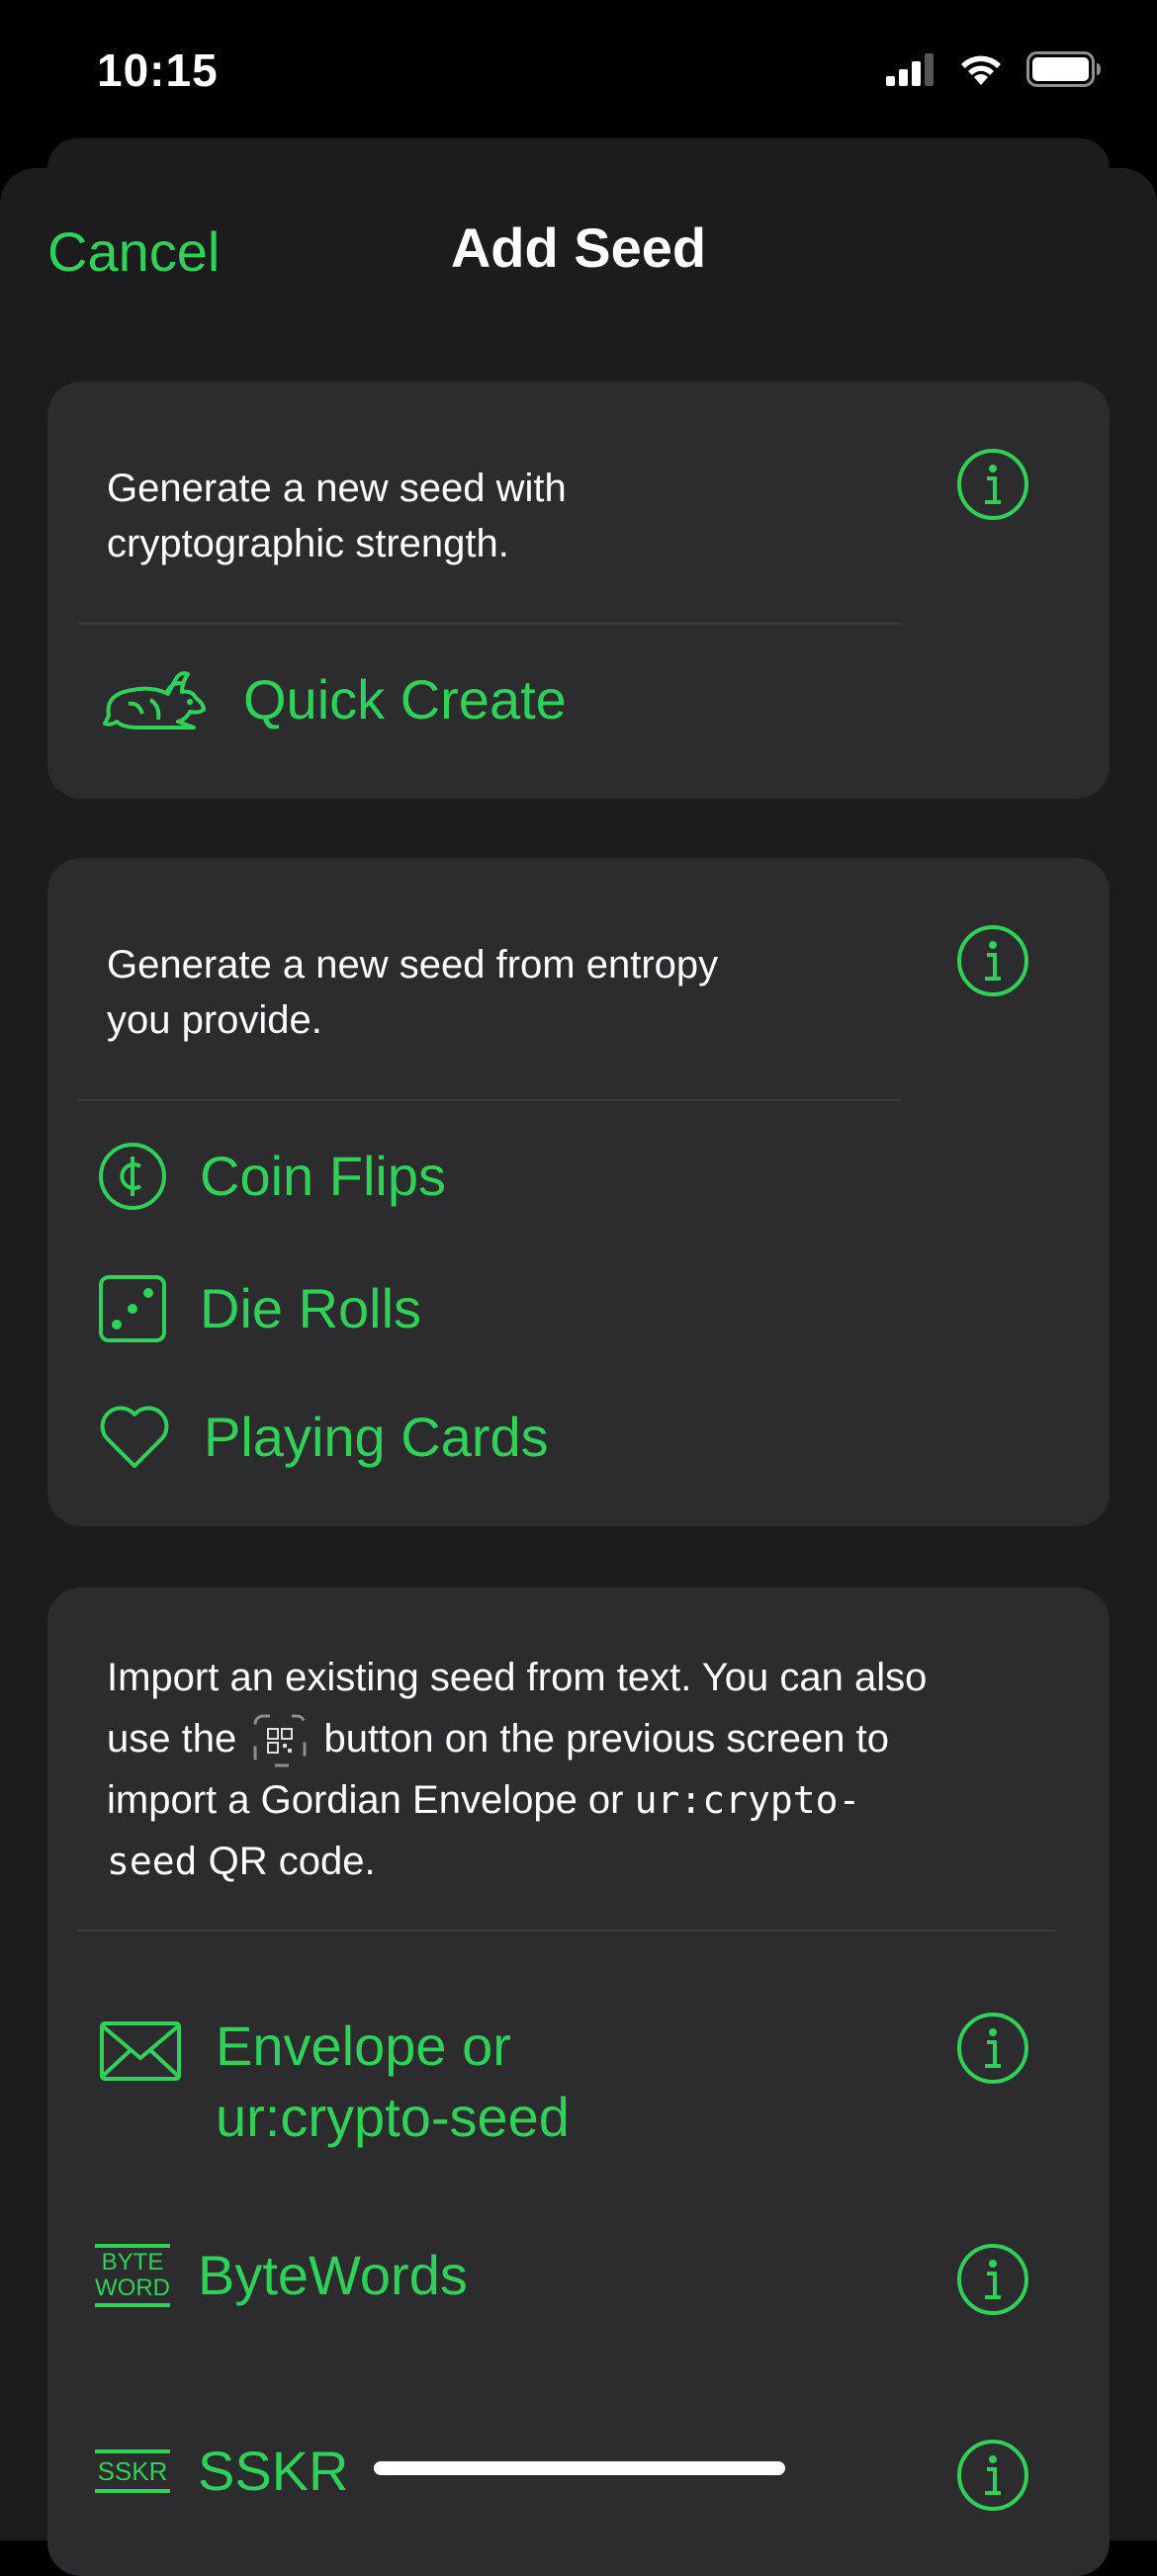  Describe the element at coordinates (280, 1740) in the screenshot. I see `qr-code-icon` at that location.